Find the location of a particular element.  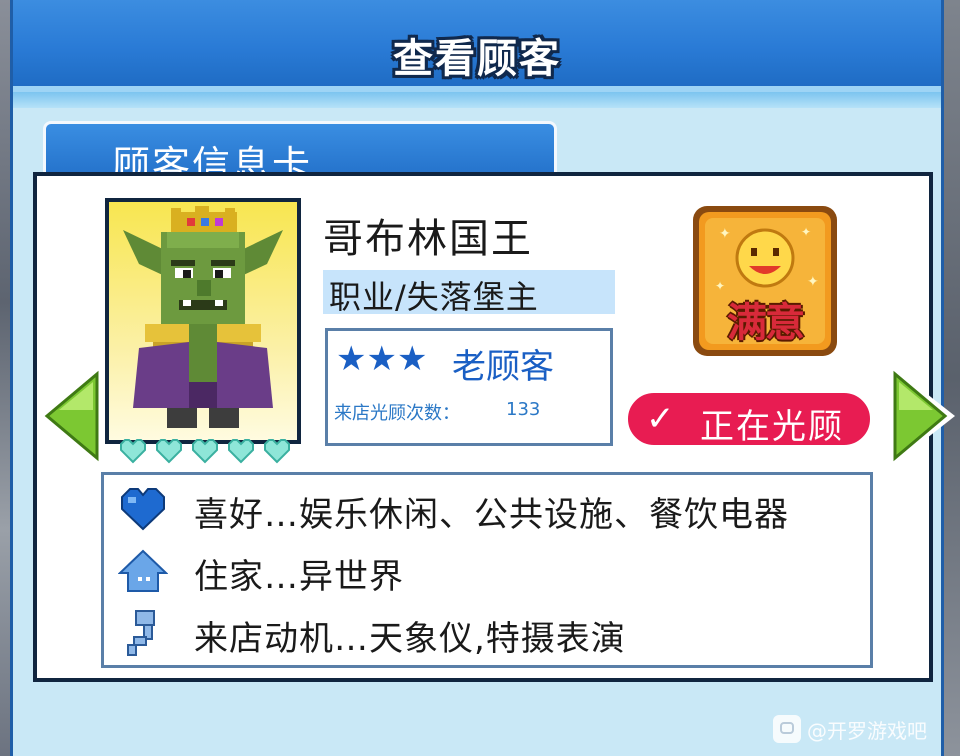

customer-rank-box: ★★★ 老顾客 来店光顾次数： 133 is located at coordinates (469, 387).